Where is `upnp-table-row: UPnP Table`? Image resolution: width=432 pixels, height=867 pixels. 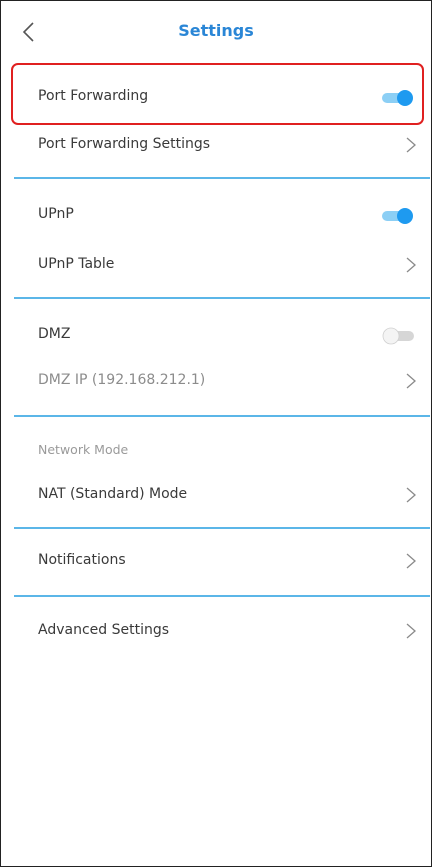 upnp-table-row: UPnP Table is located at coordinates (216, 265).